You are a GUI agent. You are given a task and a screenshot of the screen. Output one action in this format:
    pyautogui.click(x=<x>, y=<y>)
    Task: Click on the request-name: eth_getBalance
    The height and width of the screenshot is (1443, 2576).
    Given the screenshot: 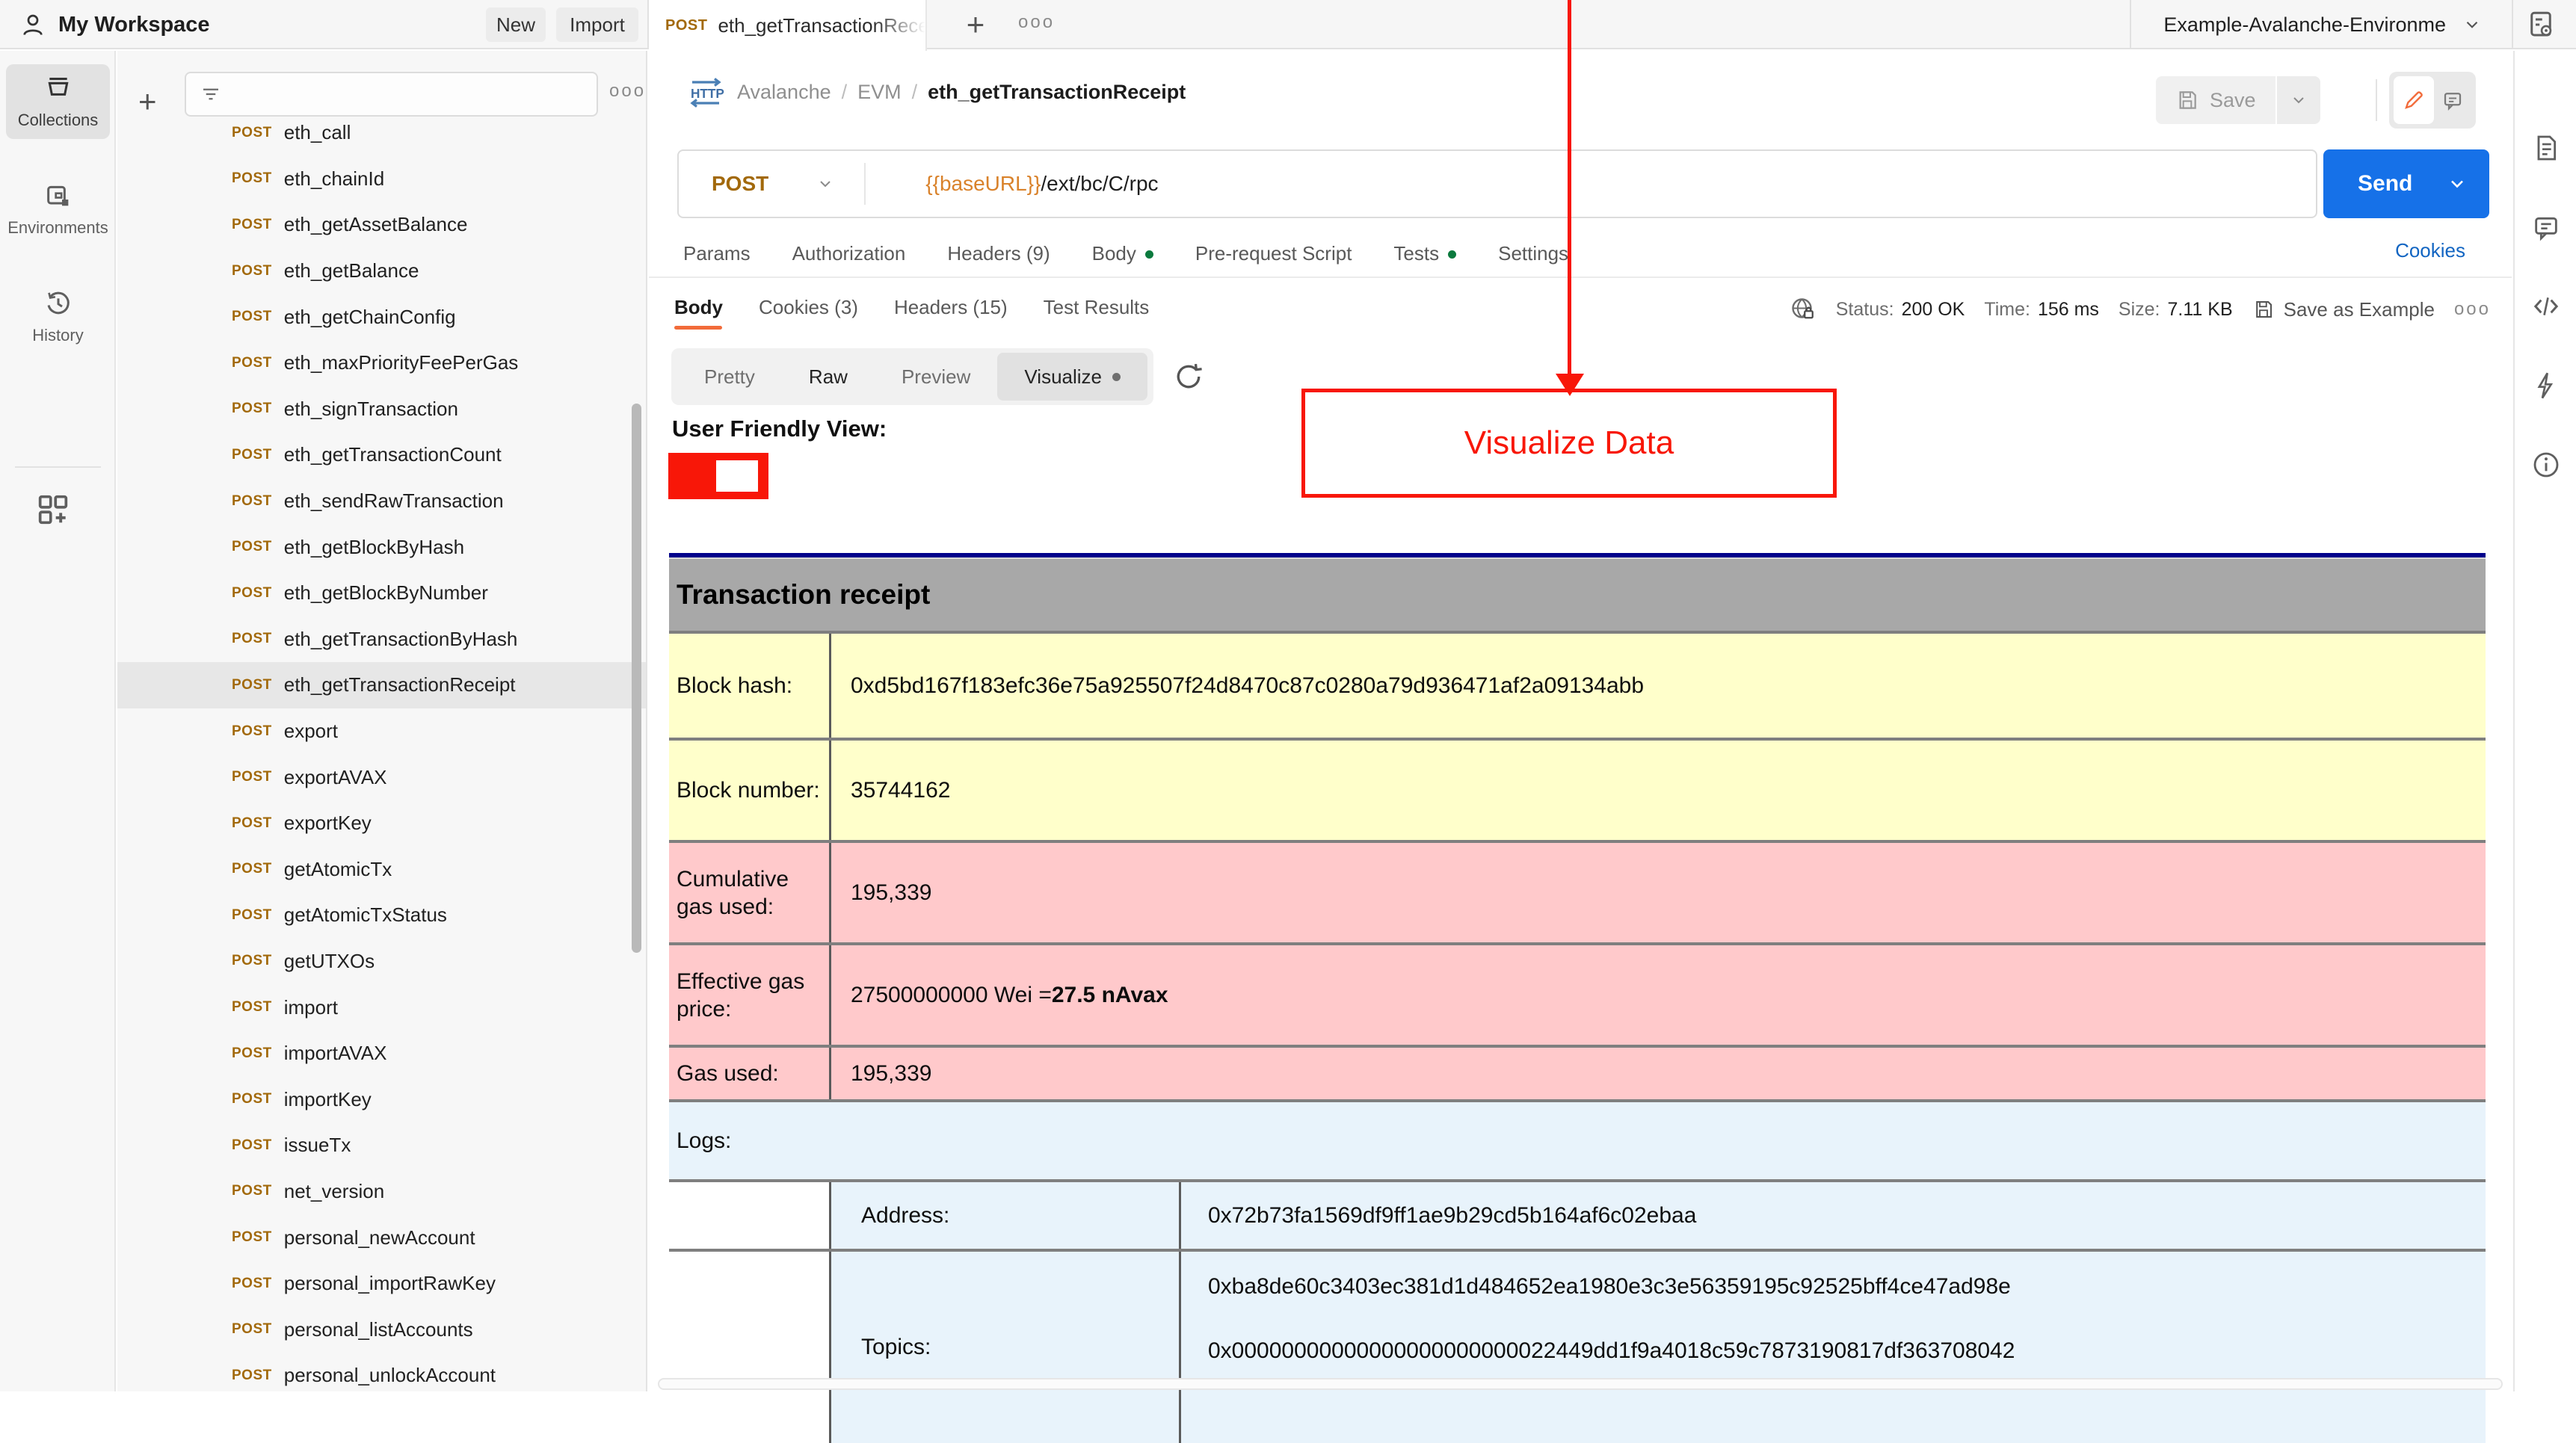 What is the action you would take?
    pyautogui.click(x=351, y=270)
    